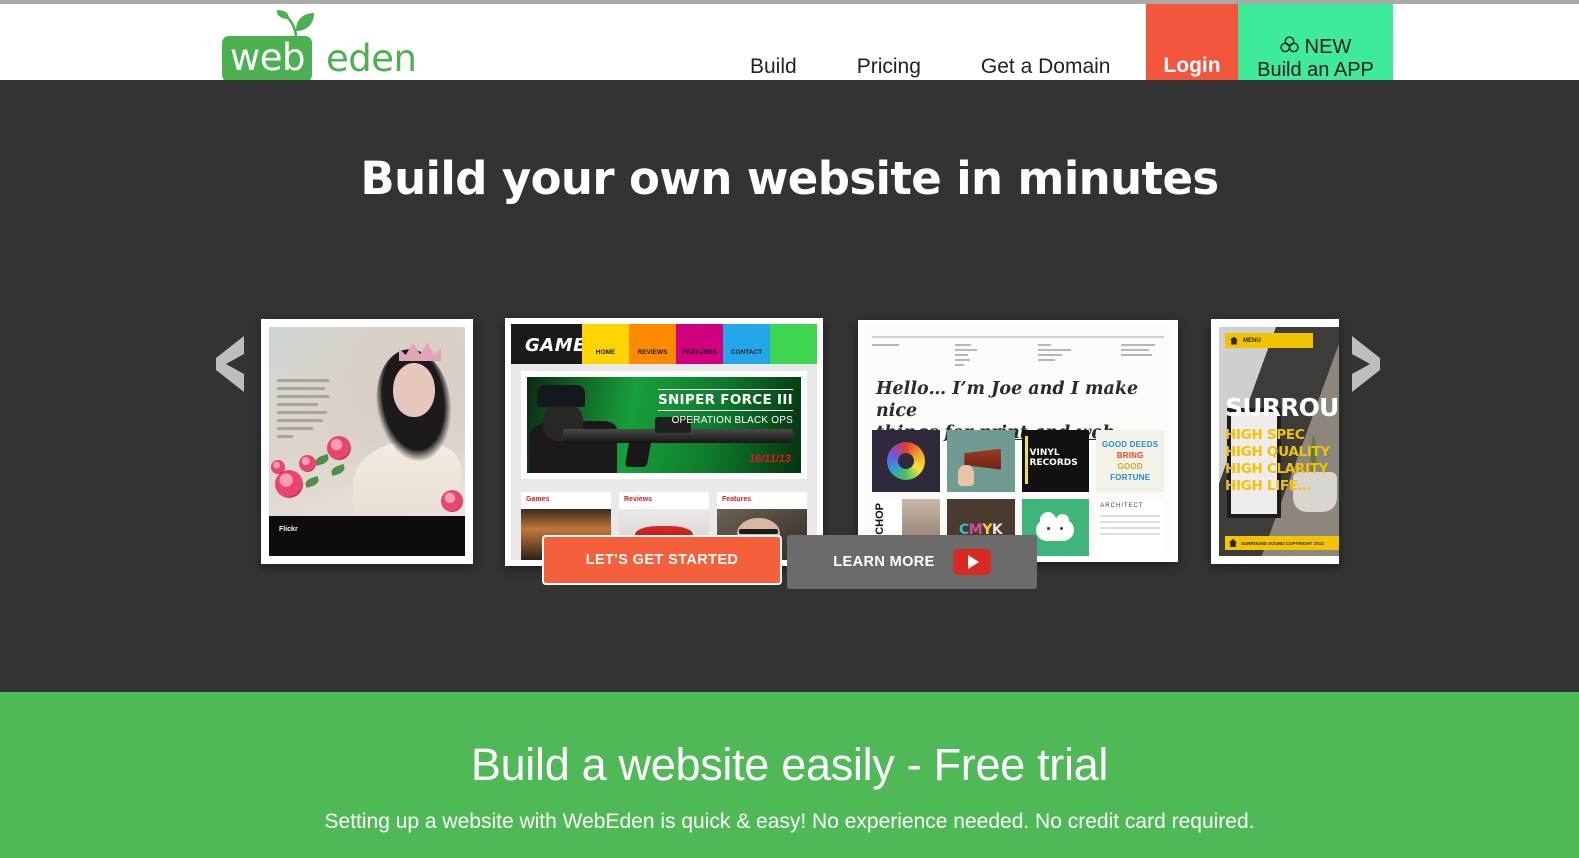 Image resolution: width=1579 pixels, height=858 pixels. I want to click on build-an-app-badge-row: NEW, so click(1315, 47).